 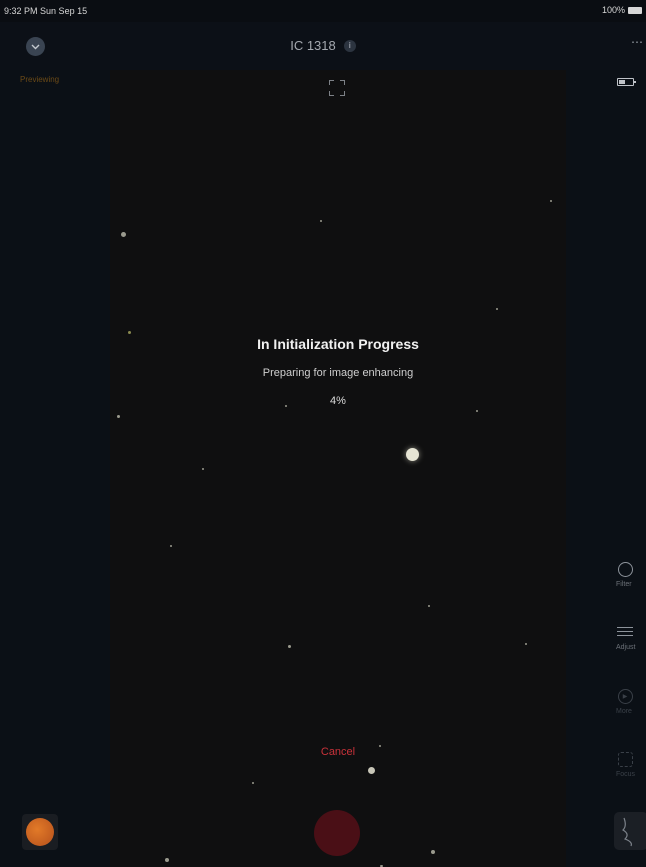 I want to click on play-icon: ▶, so click(x=625, y=696).